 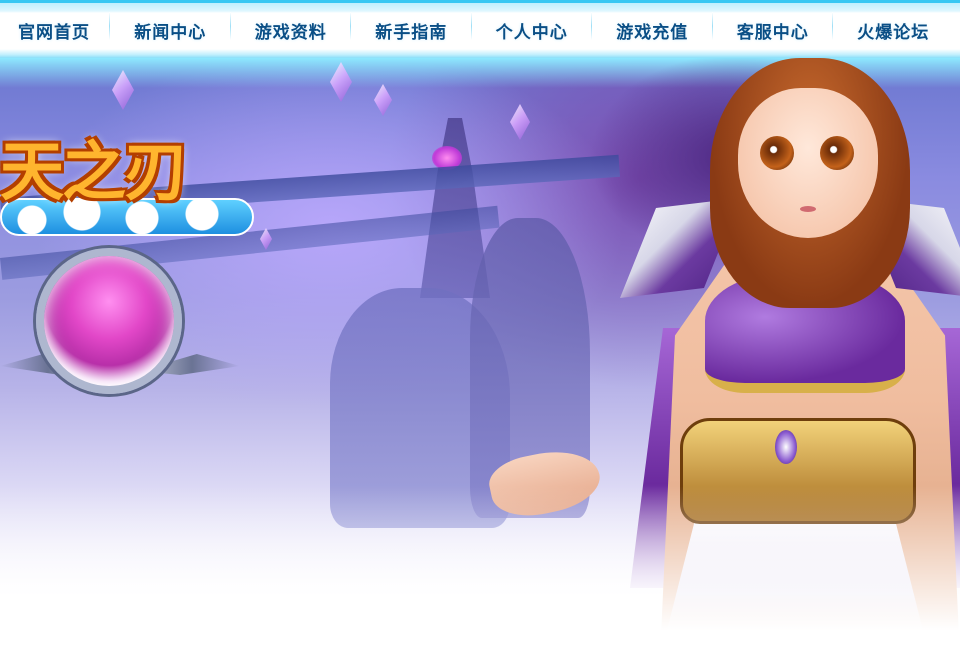 What do you see at coordinates (411, 33) in the screenshot?
I see `nav-item-label: 新手指南` at bounding box center [411, 33].